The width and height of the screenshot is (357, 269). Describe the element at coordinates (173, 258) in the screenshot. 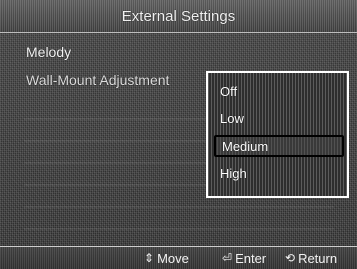

I see `move-label: Move` at that location.